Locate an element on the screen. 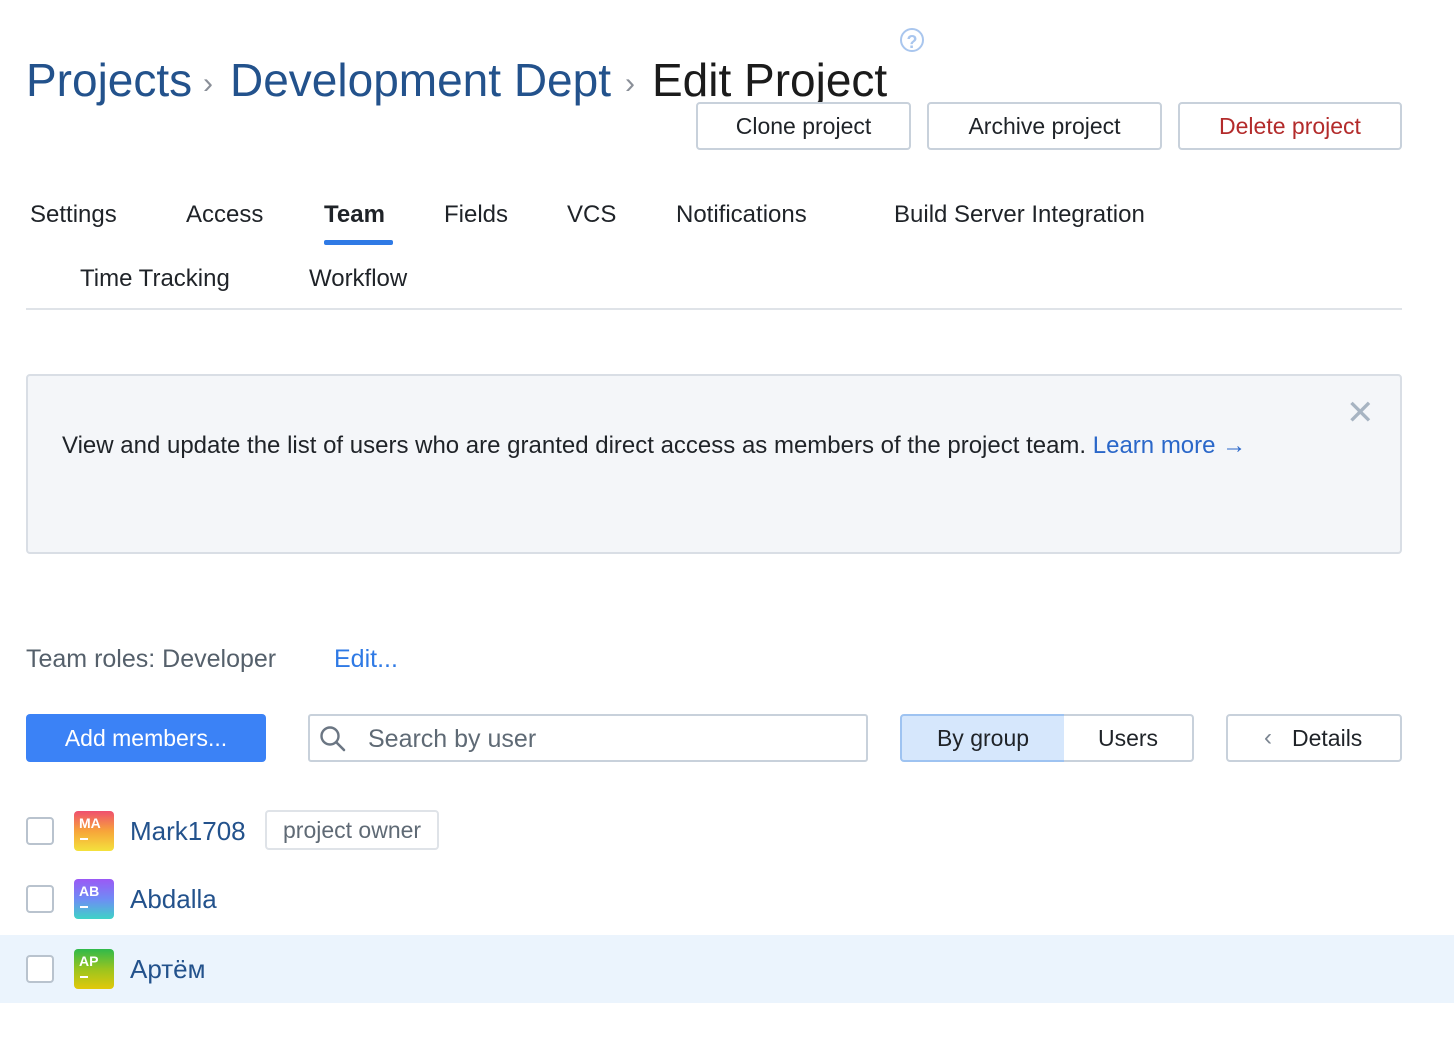  member-row: AP Артём is located at coordinates (727, 969).